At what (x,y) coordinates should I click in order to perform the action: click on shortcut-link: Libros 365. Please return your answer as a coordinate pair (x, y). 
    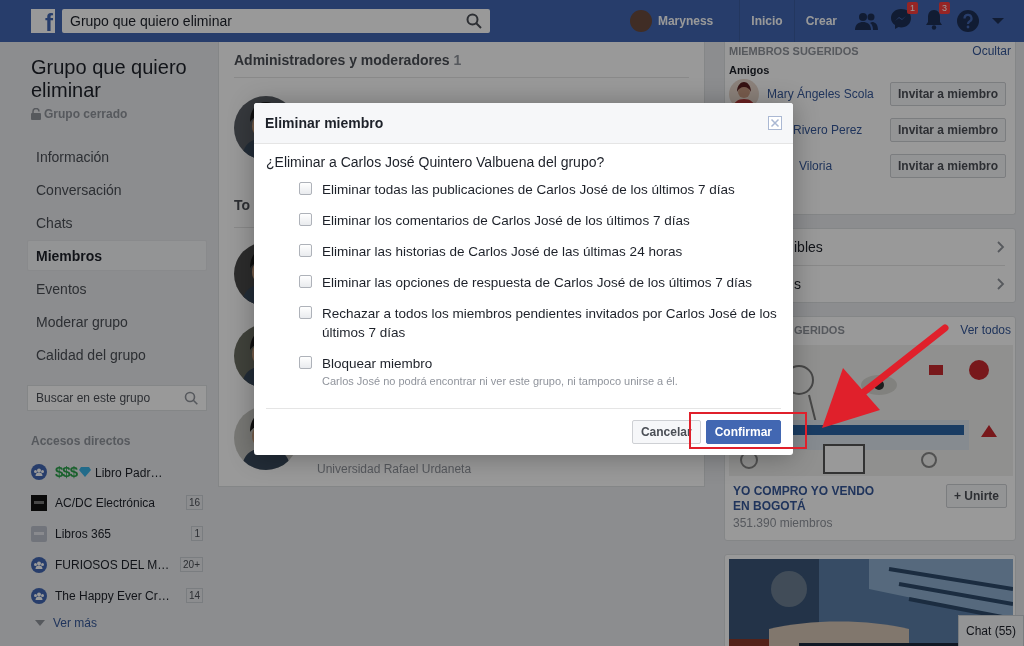
    Looking at the image, I should click on (123, 533).